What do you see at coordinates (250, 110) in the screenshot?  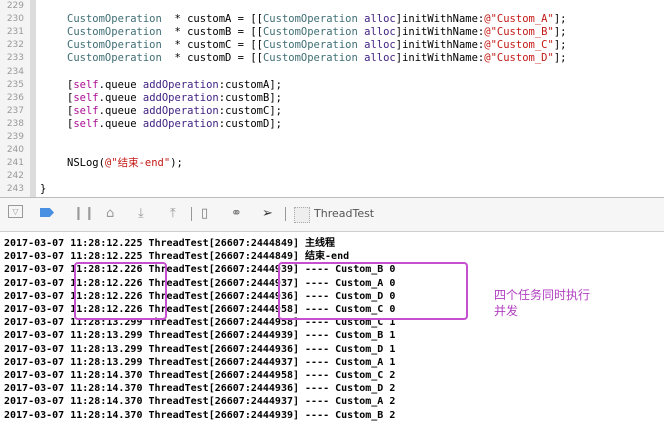 I see `code-token: :customC];` at bounding box center [250, 110].